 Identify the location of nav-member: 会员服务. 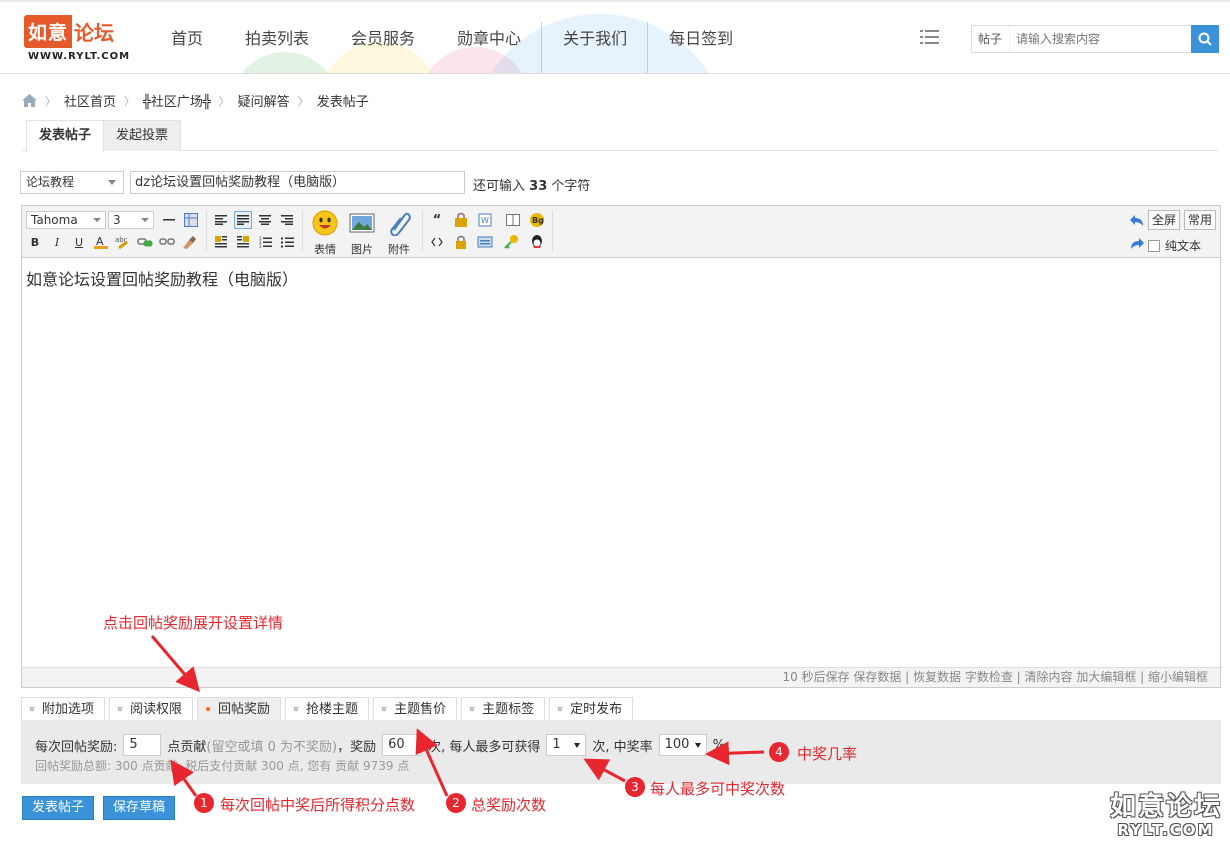
(383, 38).